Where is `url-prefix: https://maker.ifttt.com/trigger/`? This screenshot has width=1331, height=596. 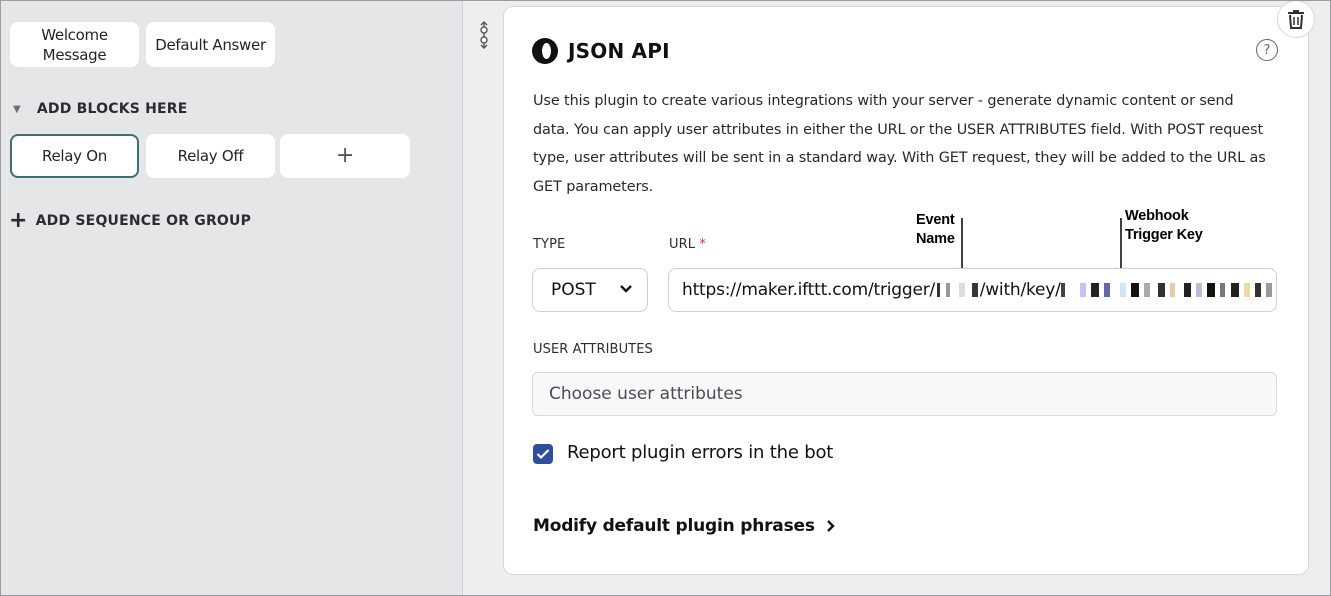 url-prefix: https://maker.ifttt.com/trigger/ is located at coordinates (809, 290).